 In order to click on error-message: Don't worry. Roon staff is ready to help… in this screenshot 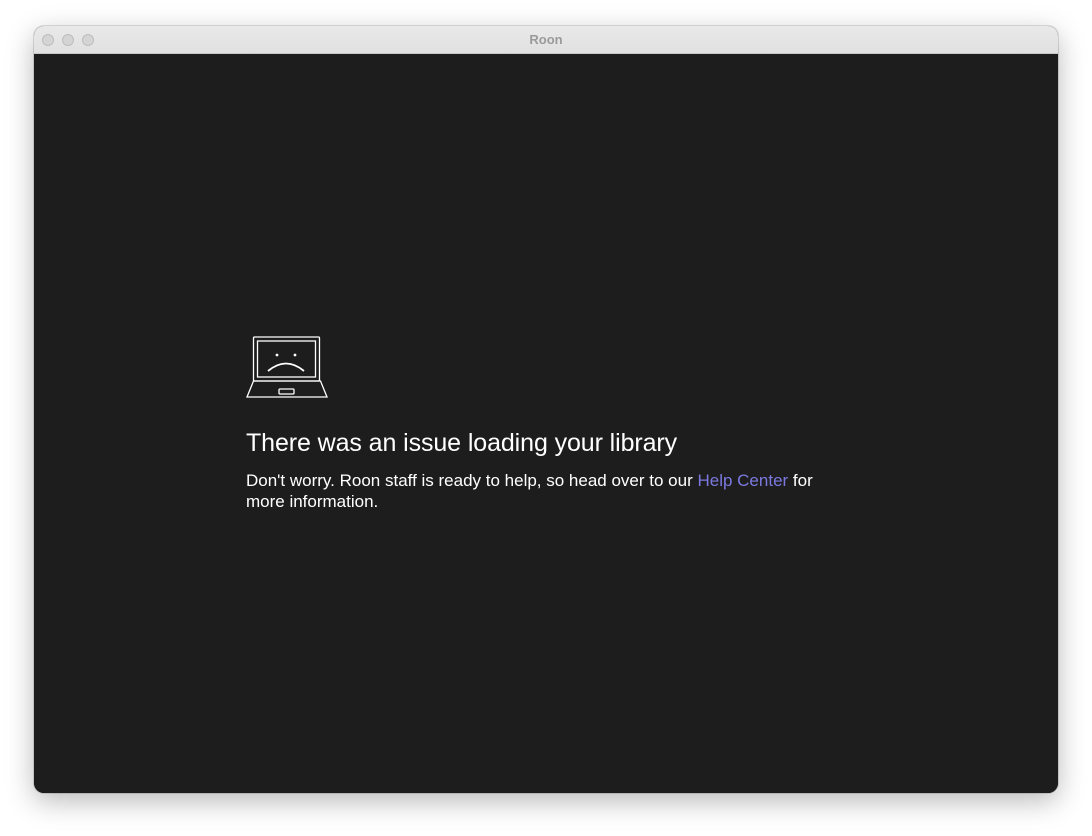, I will do `click(541, 491)`.